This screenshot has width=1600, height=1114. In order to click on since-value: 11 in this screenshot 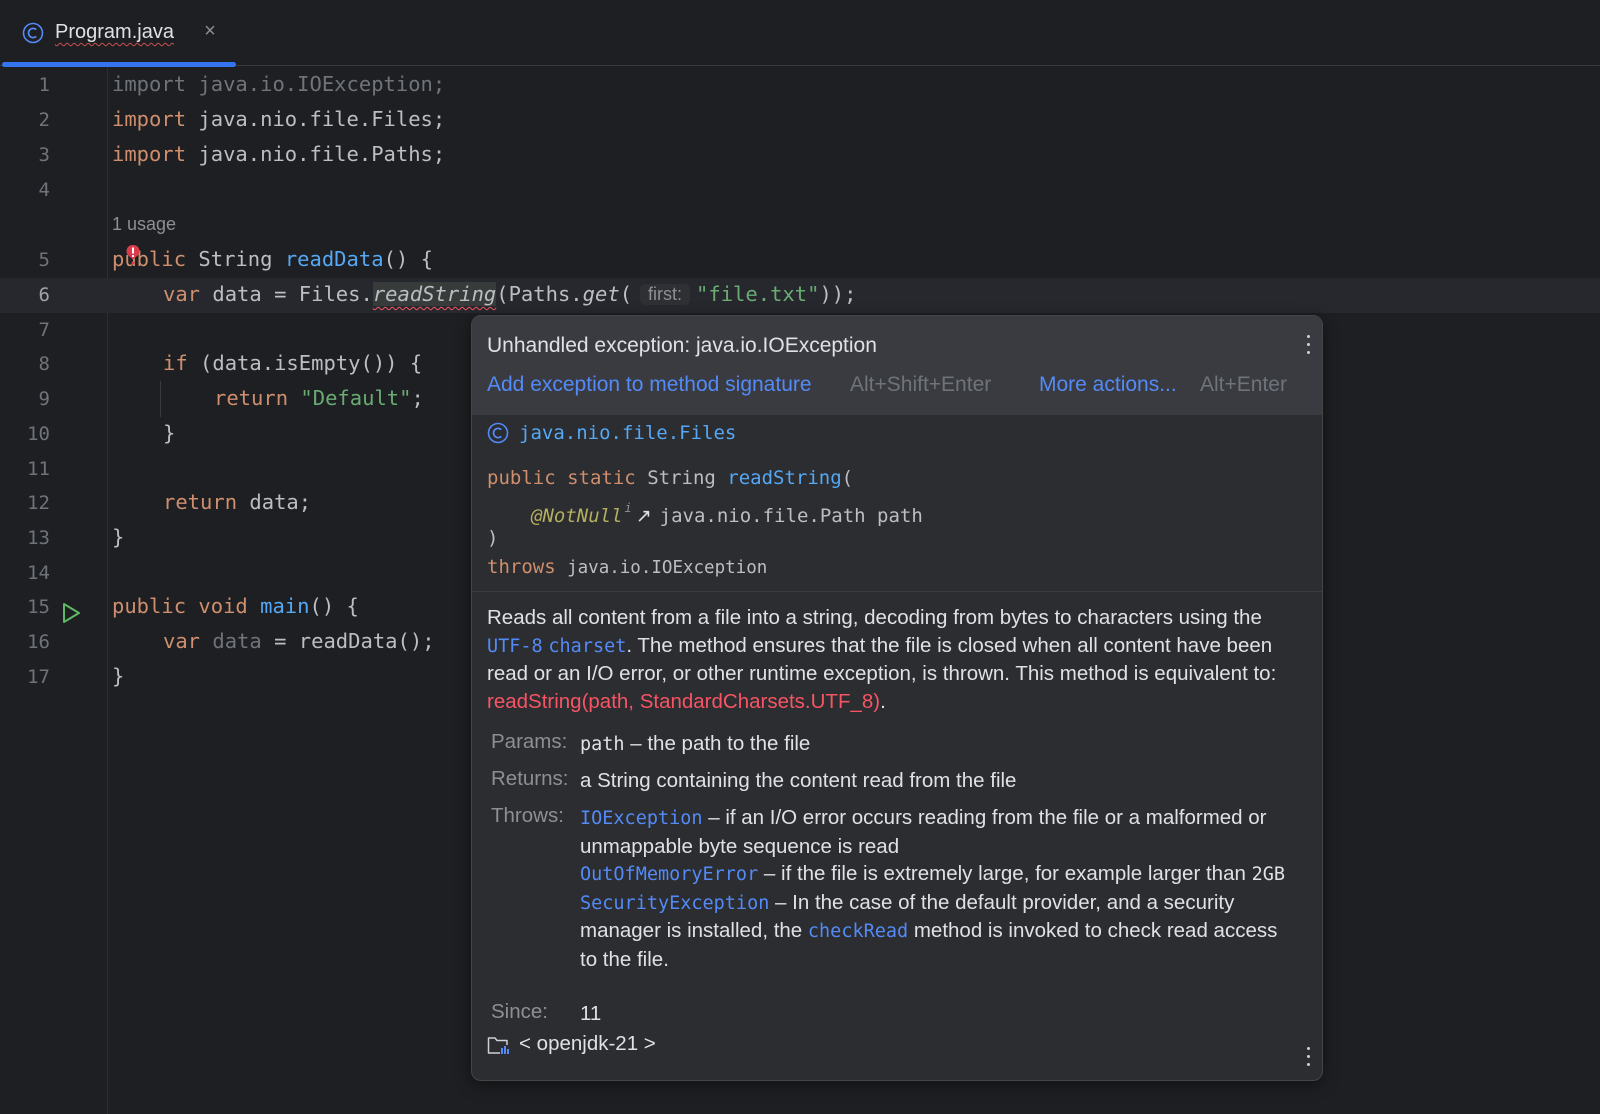, I will do `click(591, 1013)`.